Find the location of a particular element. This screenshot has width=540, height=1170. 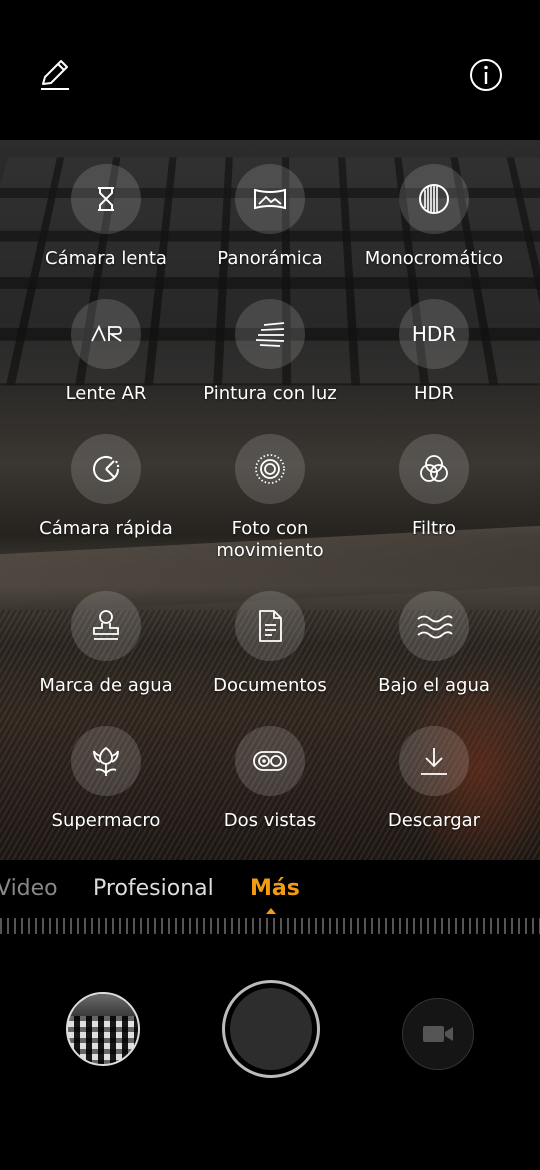

mode-label: Panorámica is located at coordinates (270, 258).